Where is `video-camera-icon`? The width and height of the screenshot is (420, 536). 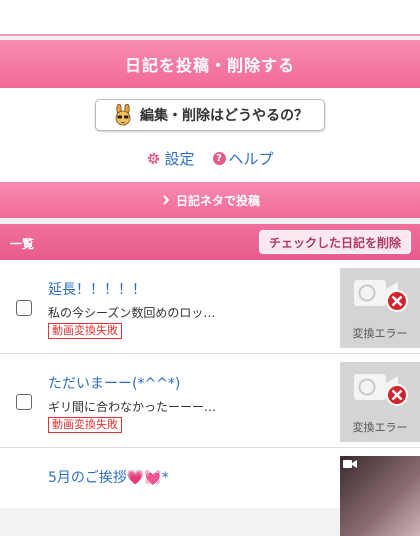
video-camera-icon is located at coordinates (350, 464).